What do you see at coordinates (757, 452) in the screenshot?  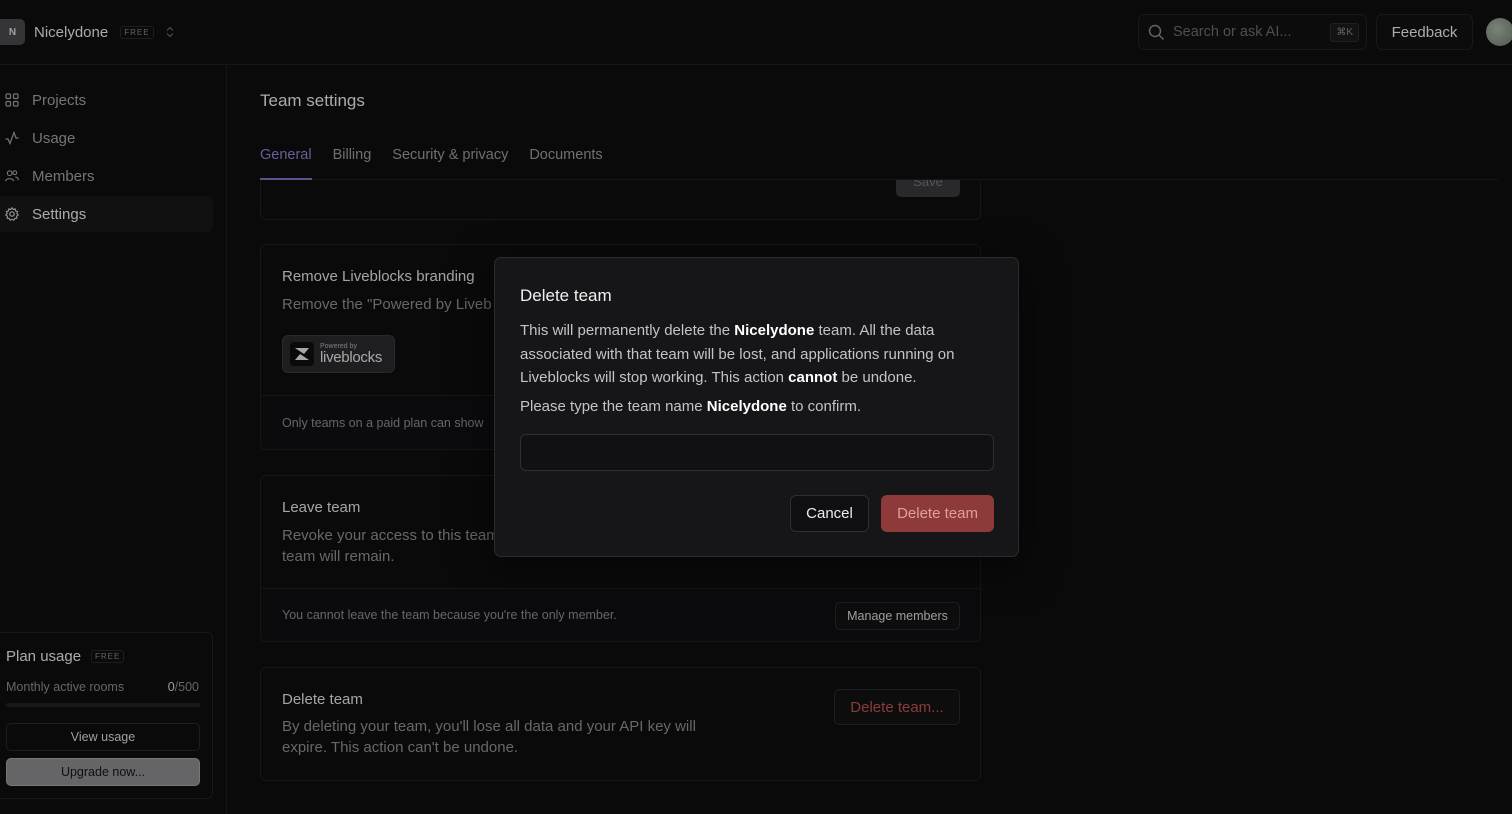 I see `team-name-confirm-input` at bounding box center [757, 452].